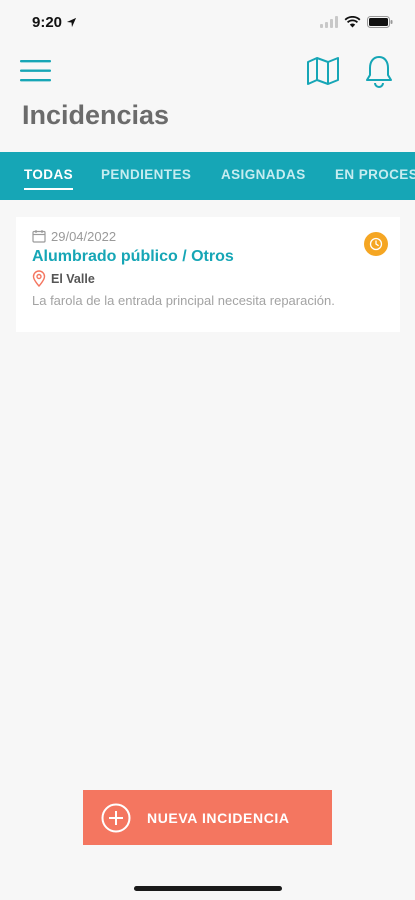  What do you see at coordinates (116, 817) in the screenshot?
I see `plus-circle-icon` at bounding box center [116, 817].